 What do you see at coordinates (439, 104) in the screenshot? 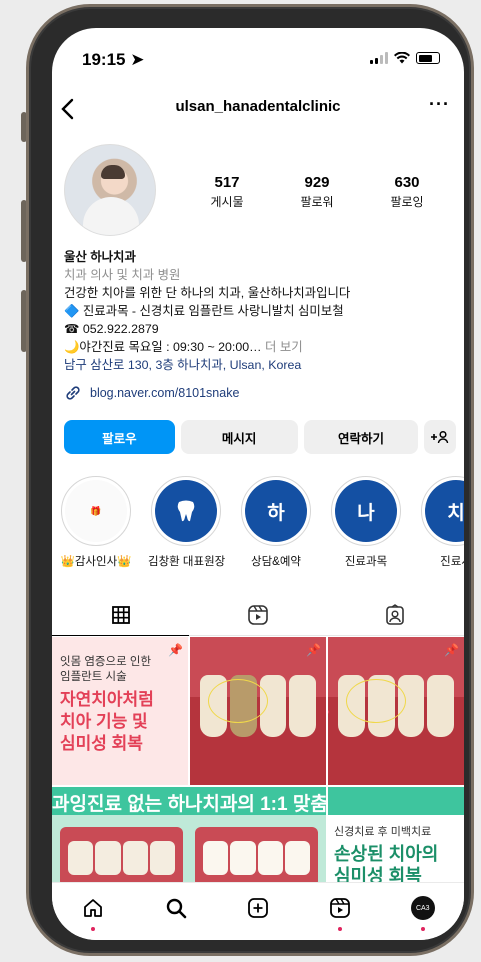
I see `more-options-icon: ···` at bounding box center [439, 104].